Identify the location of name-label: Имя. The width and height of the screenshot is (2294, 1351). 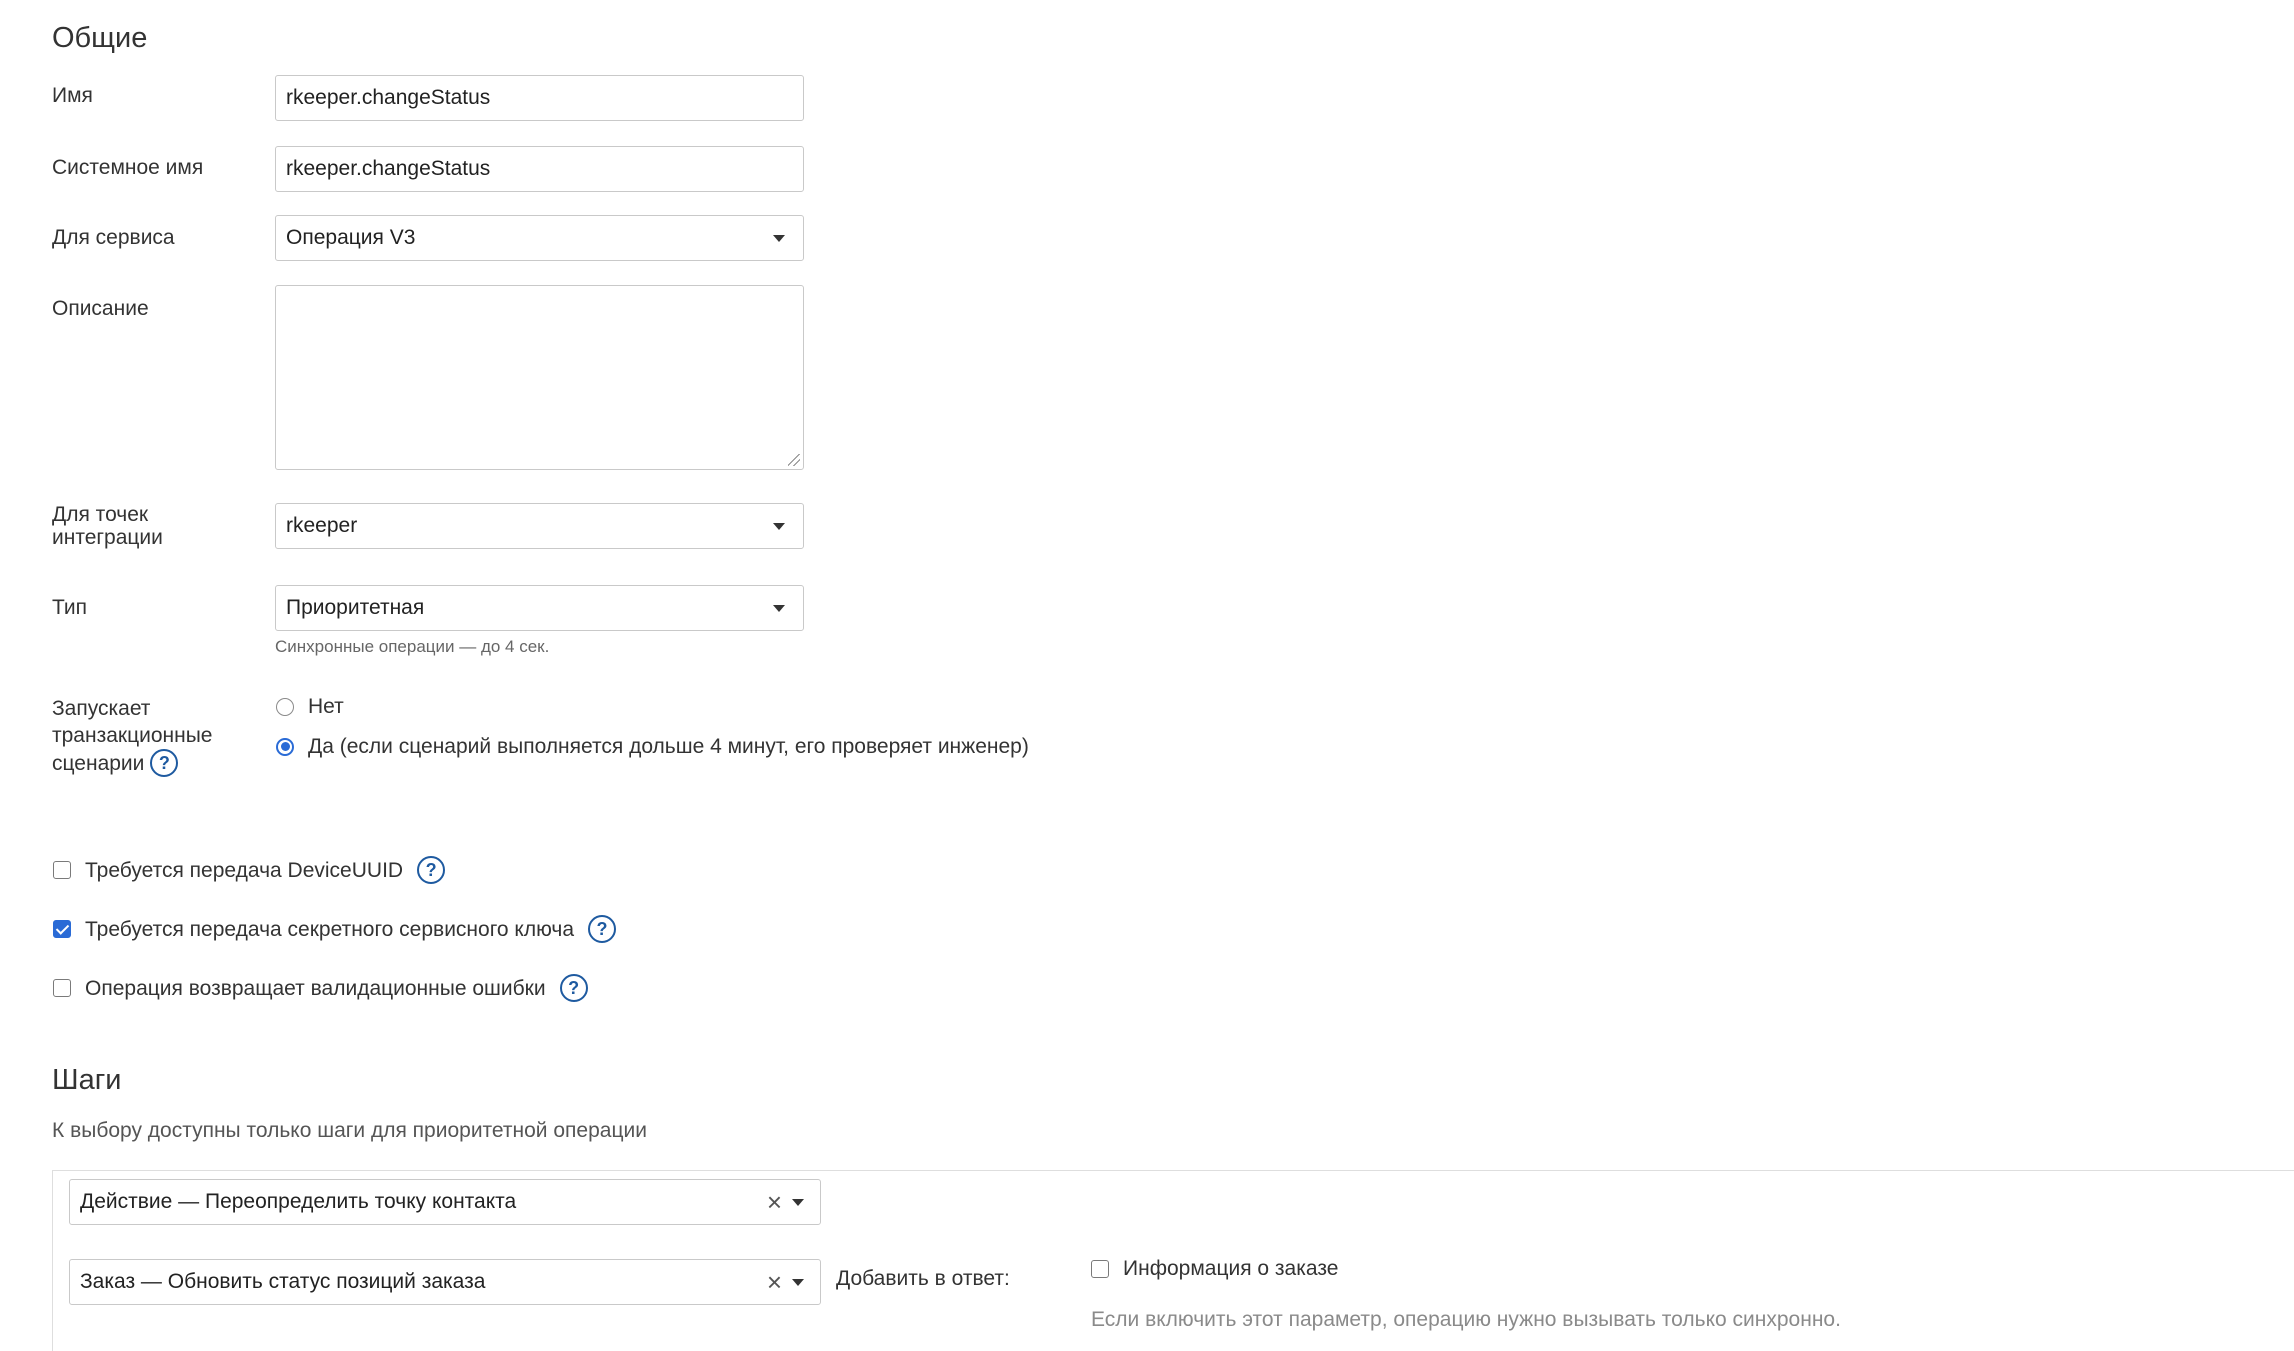
(72, 95).